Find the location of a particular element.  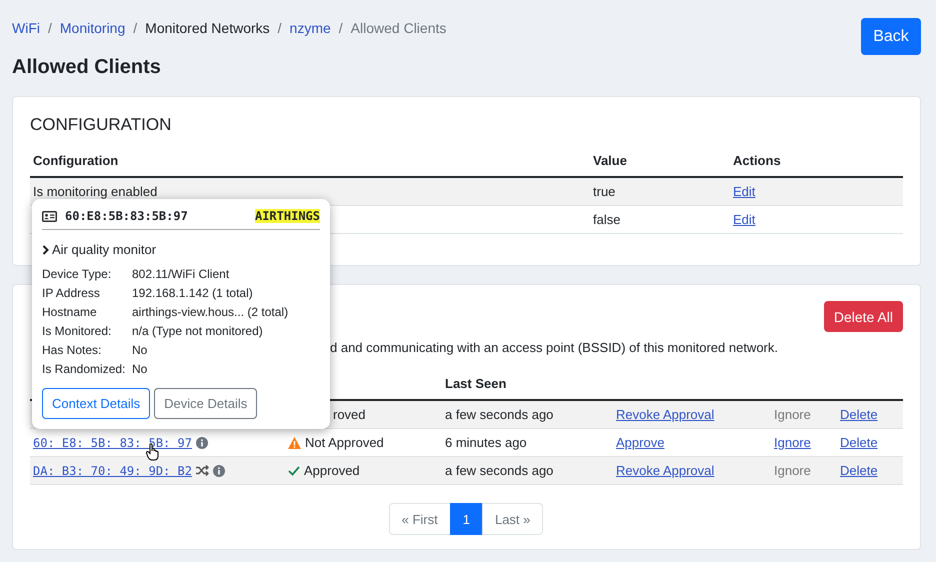

detail-label: Is Randomized: is located at coordinates (84, 369).